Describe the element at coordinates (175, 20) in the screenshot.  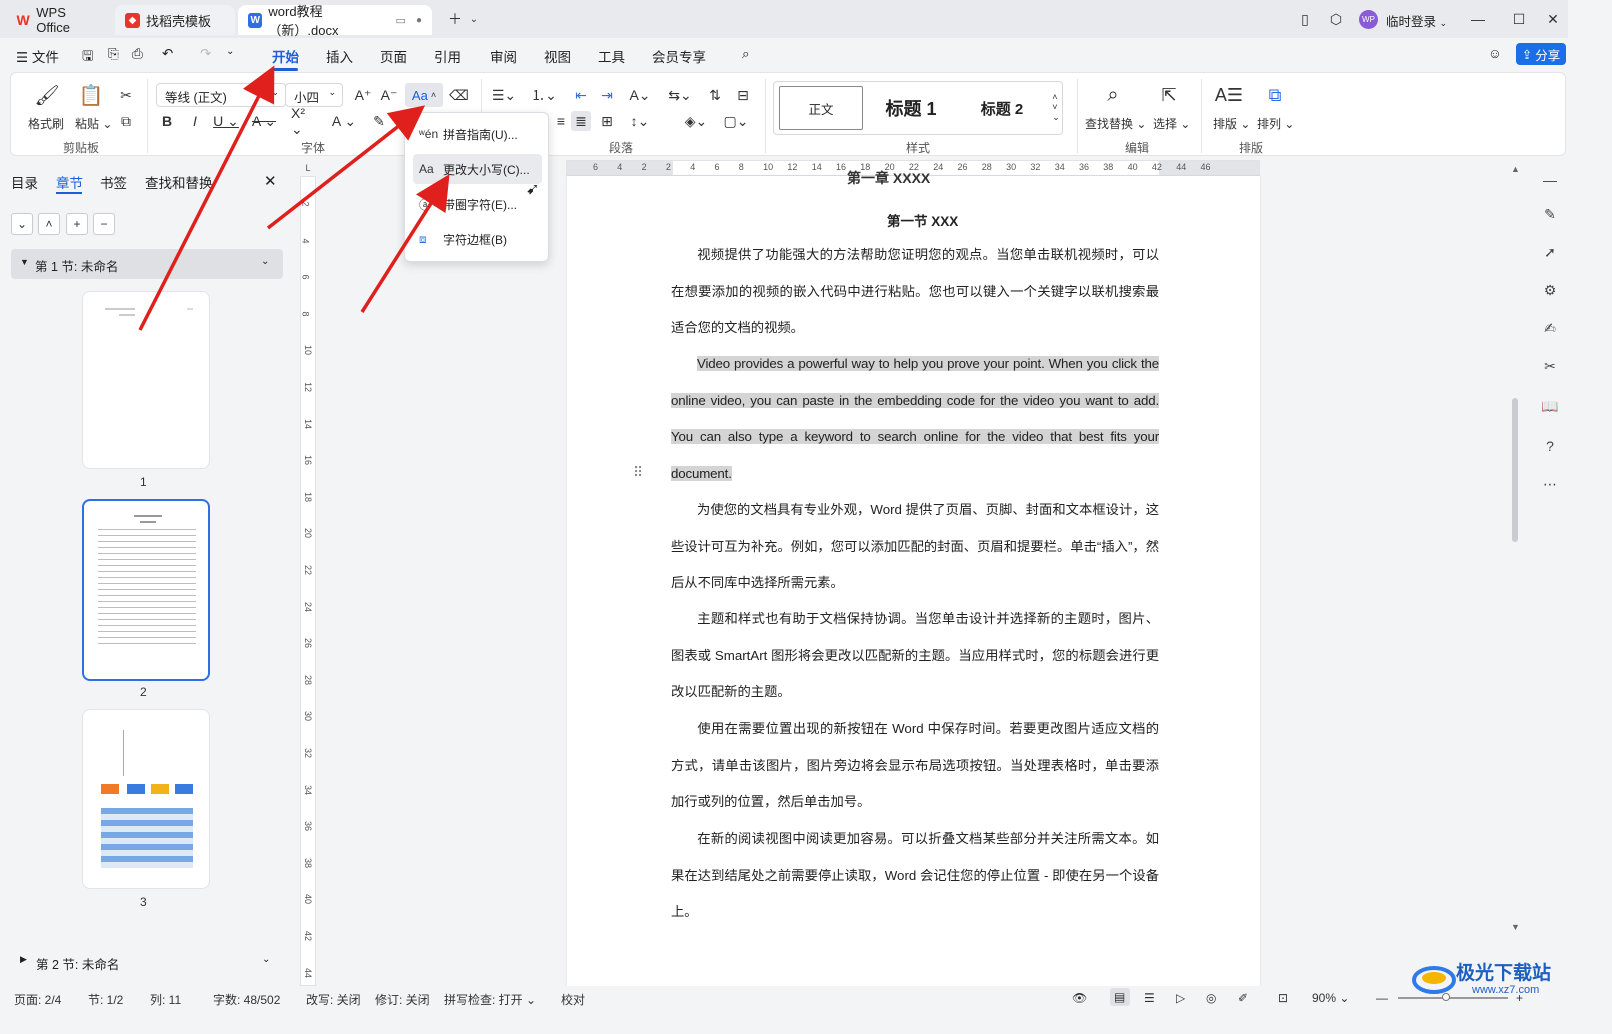
I see `tab-template: ◆ 找稻壳模板` at that location.